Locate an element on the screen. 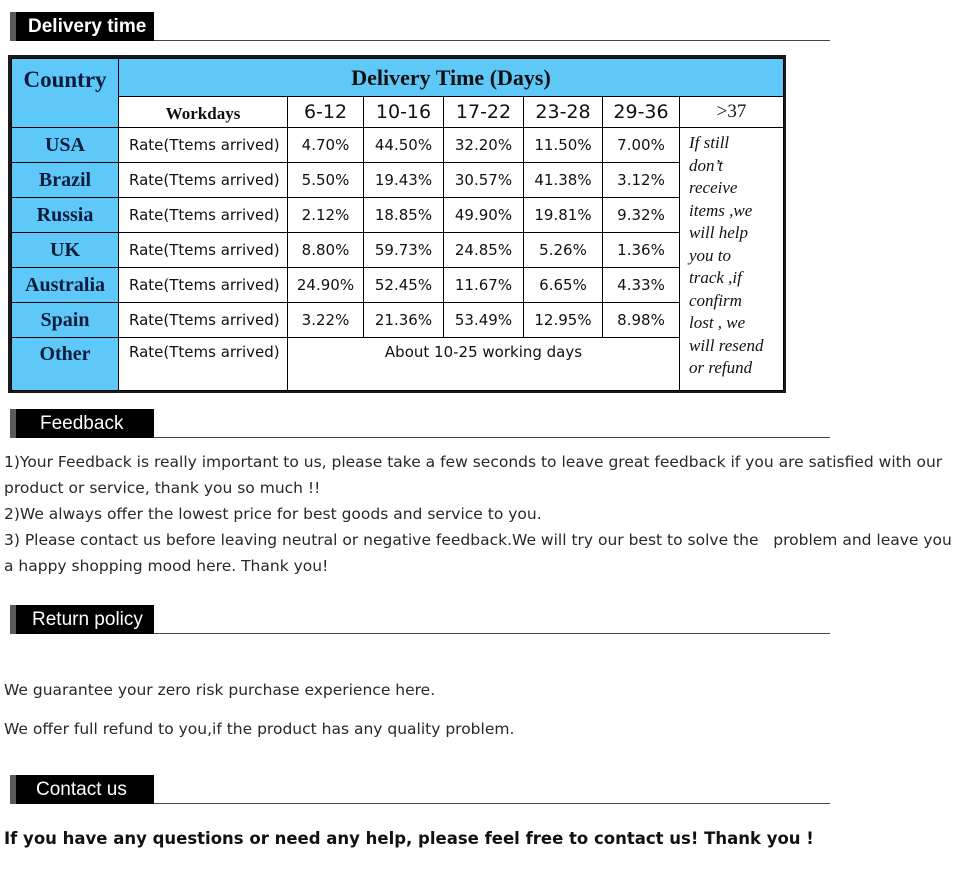 The image size is (965, 873). note-line: will resend is located at coordinates (726, 345).